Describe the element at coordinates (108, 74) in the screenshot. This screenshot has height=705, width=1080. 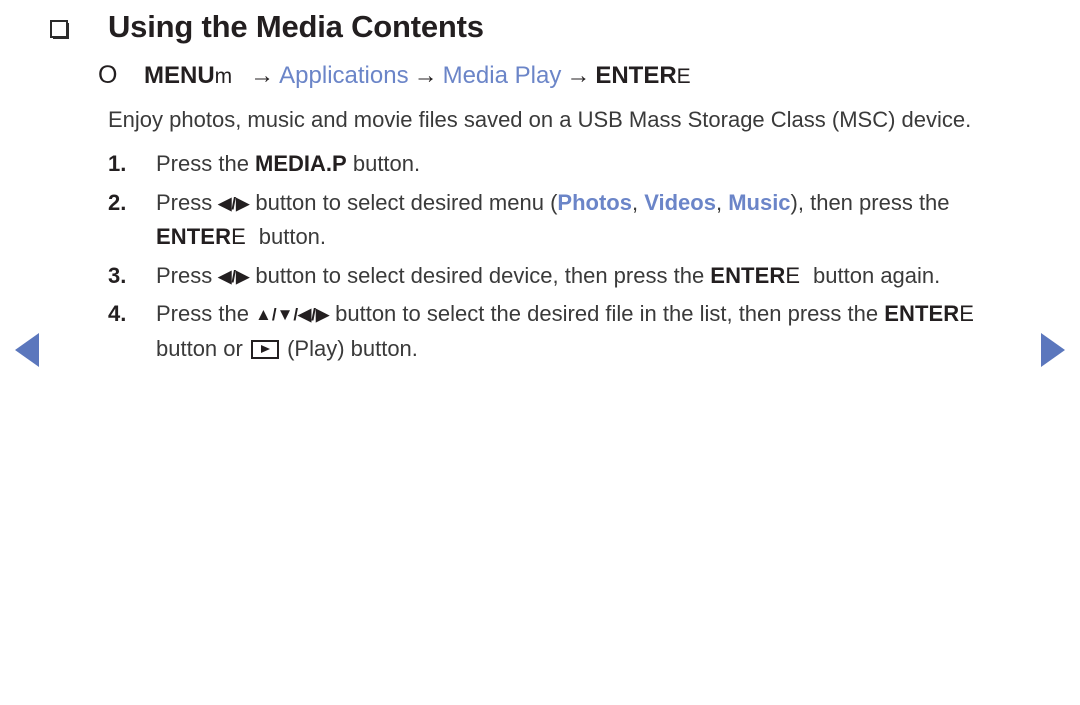
I see `circle-o-bullet-icon: O` at that location.